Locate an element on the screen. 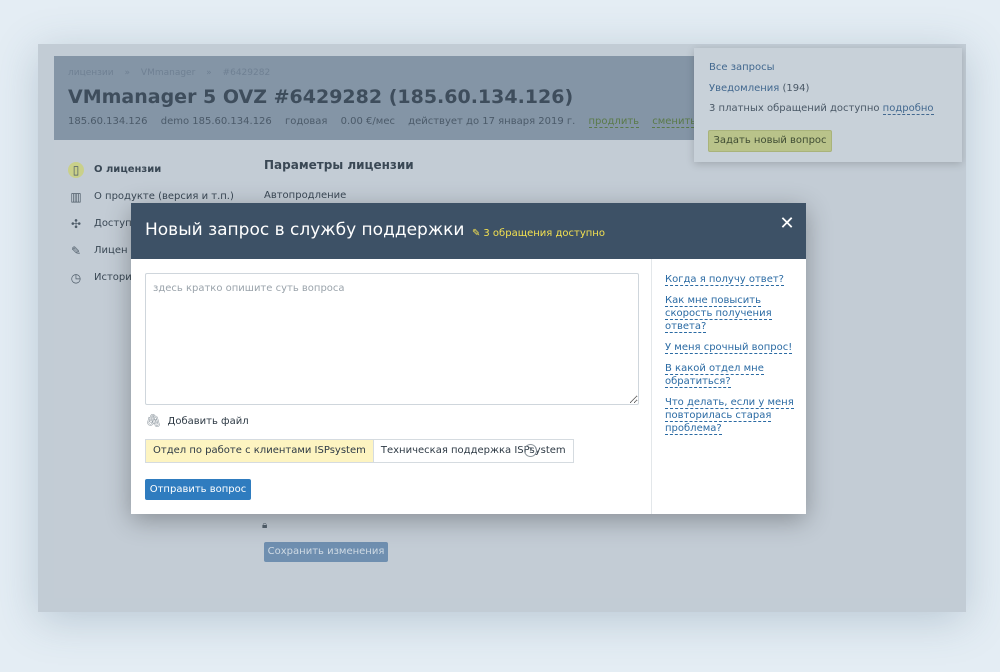  notifications-count: (194) is located at coordinates (796, 88).